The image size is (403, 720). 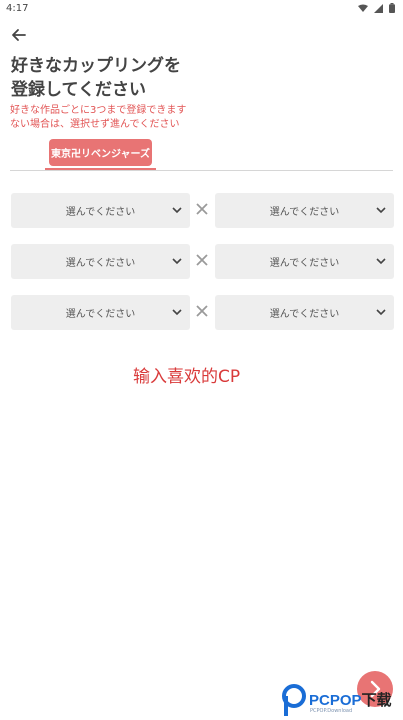 I want to click on watermark-sub: PCPOP.Download, so click(x=331, y=711).